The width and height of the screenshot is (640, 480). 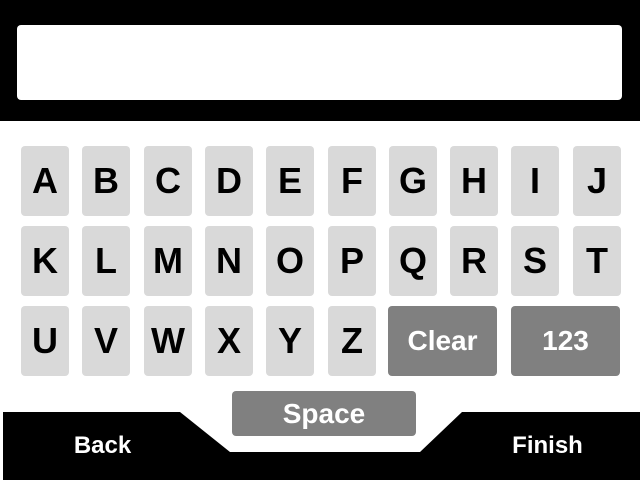 What do you see at coordinates (324, 413) in the screenshot?
I see `space-button: Space` at bounding box center [324, 413].